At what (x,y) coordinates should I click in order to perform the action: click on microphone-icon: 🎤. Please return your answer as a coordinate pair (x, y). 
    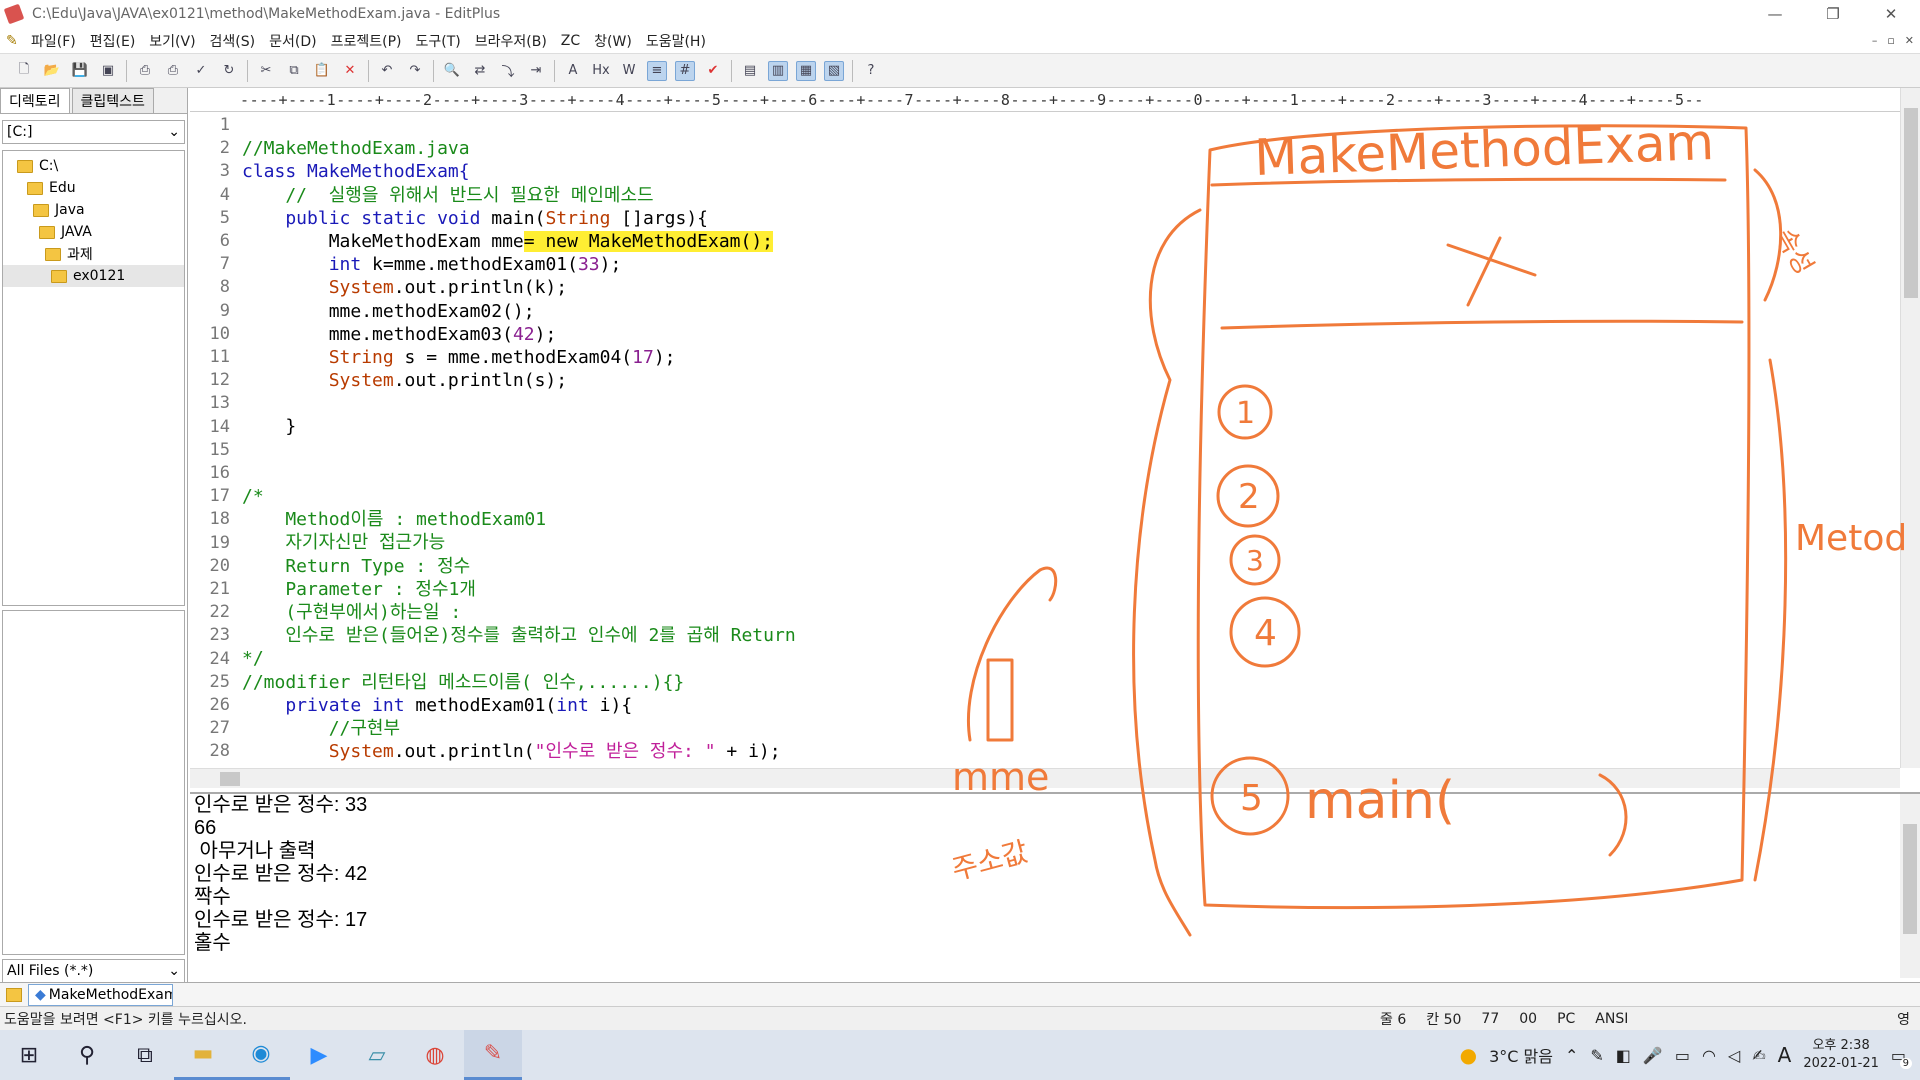
    Looking at the image, I should click on (1653, 1055).